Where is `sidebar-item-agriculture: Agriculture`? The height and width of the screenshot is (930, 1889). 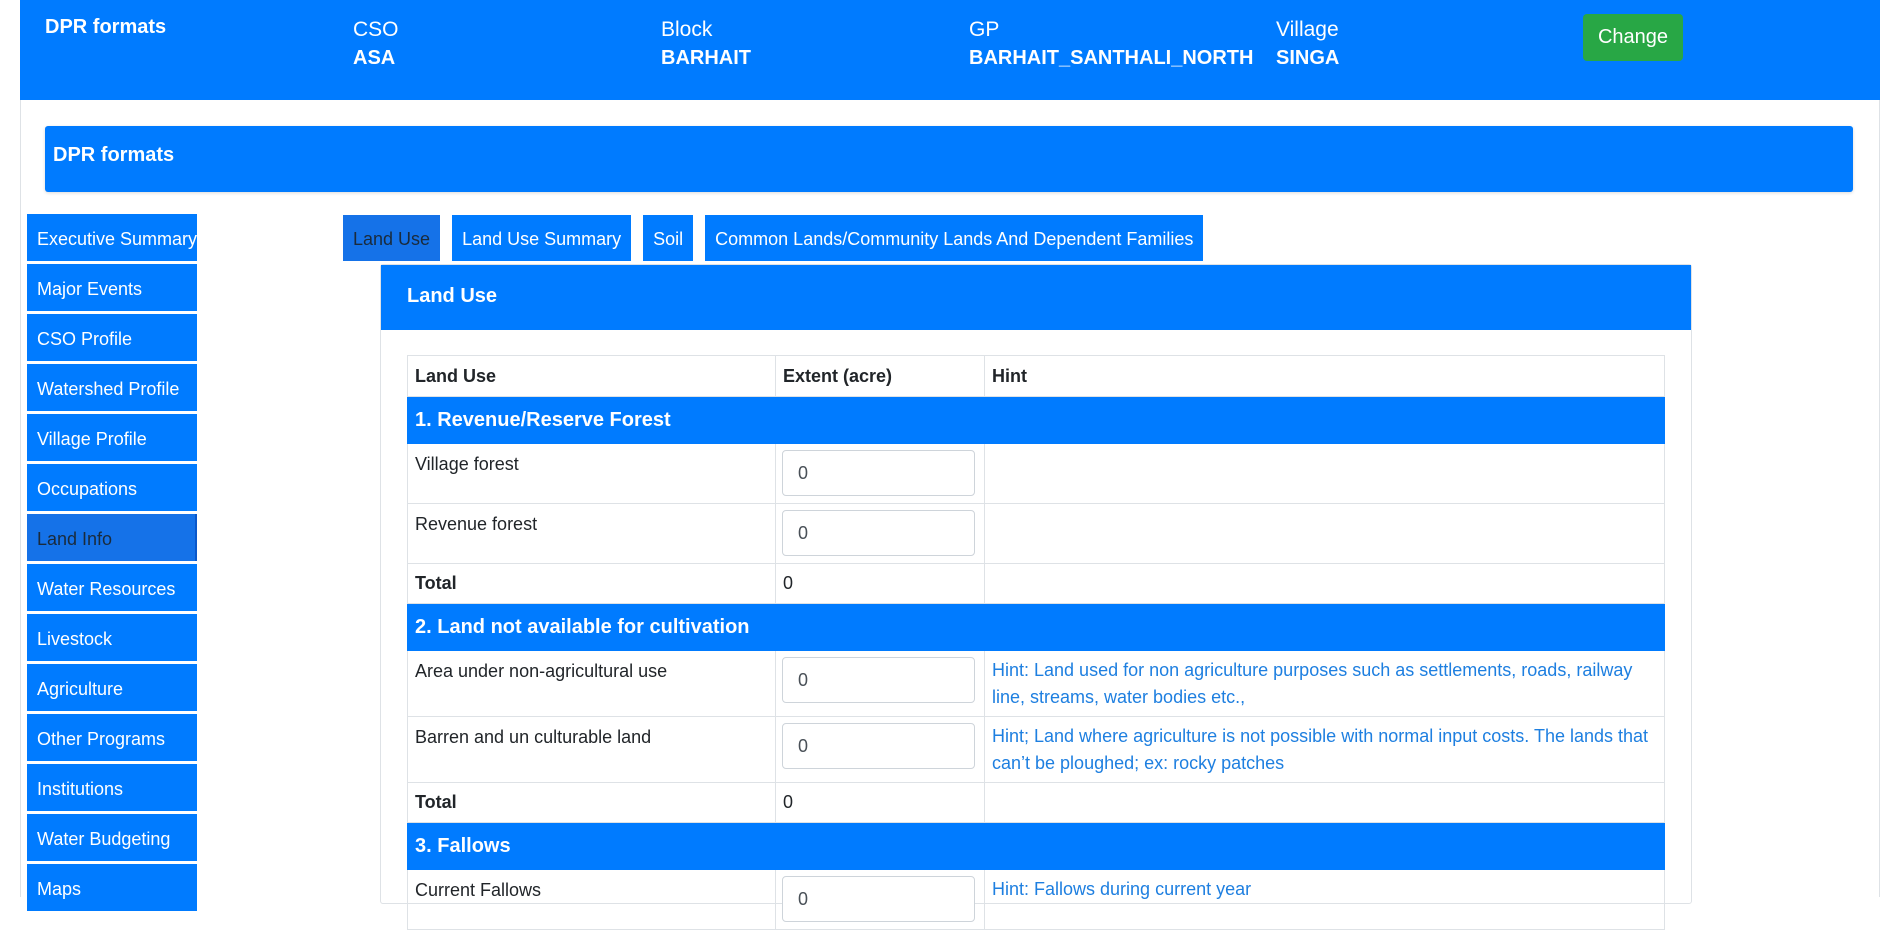 sidebar-item-agriculture: Agriculture is located at coordinates (112, 687).